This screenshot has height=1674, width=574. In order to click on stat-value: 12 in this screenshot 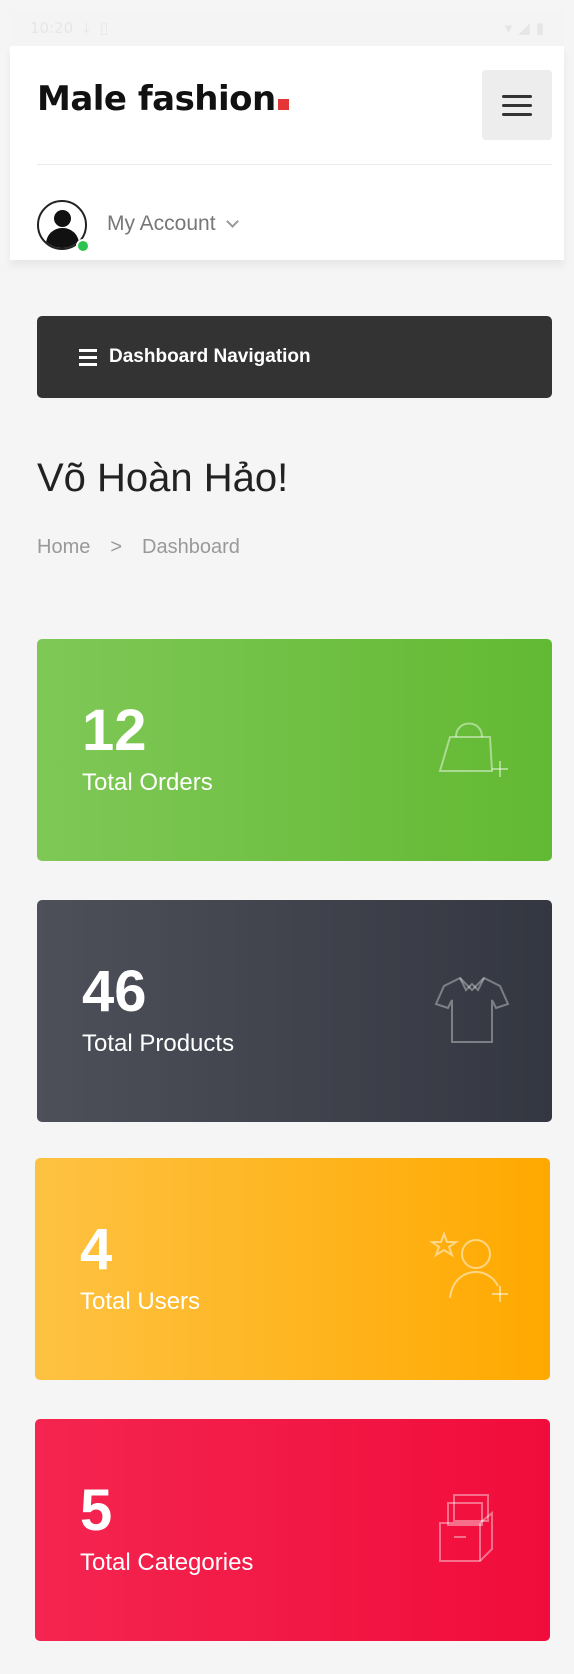, I will do `click(114, 730)`.